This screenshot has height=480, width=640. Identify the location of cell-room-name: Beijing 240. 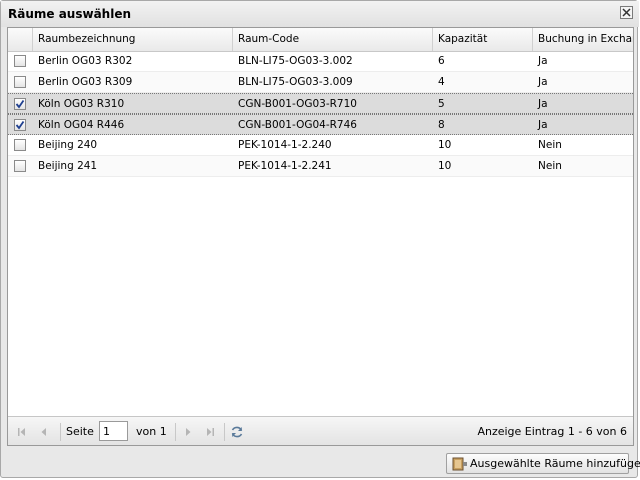
(68, 145).